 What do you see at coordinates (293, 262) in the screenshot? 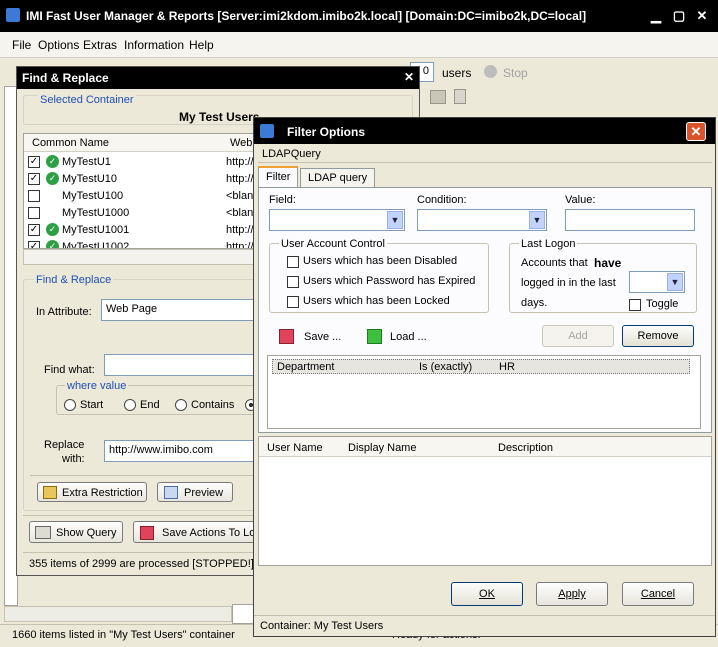
I see `uac-disabled-checkbox` at bounding box center [293, 262].